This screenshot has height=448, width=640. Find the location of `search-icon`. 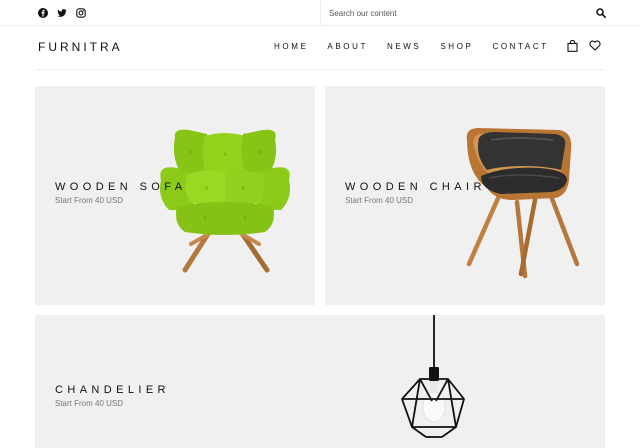

search-icon is located at coordinates (601, 13).